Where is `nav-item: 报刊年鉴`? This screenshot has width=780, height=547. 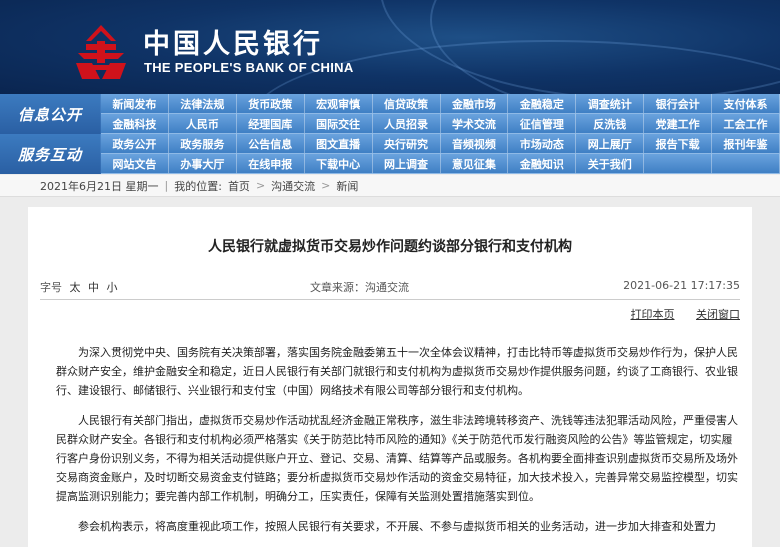 nav-item: 报刊年鉴 is located at coordinates (746, 144).